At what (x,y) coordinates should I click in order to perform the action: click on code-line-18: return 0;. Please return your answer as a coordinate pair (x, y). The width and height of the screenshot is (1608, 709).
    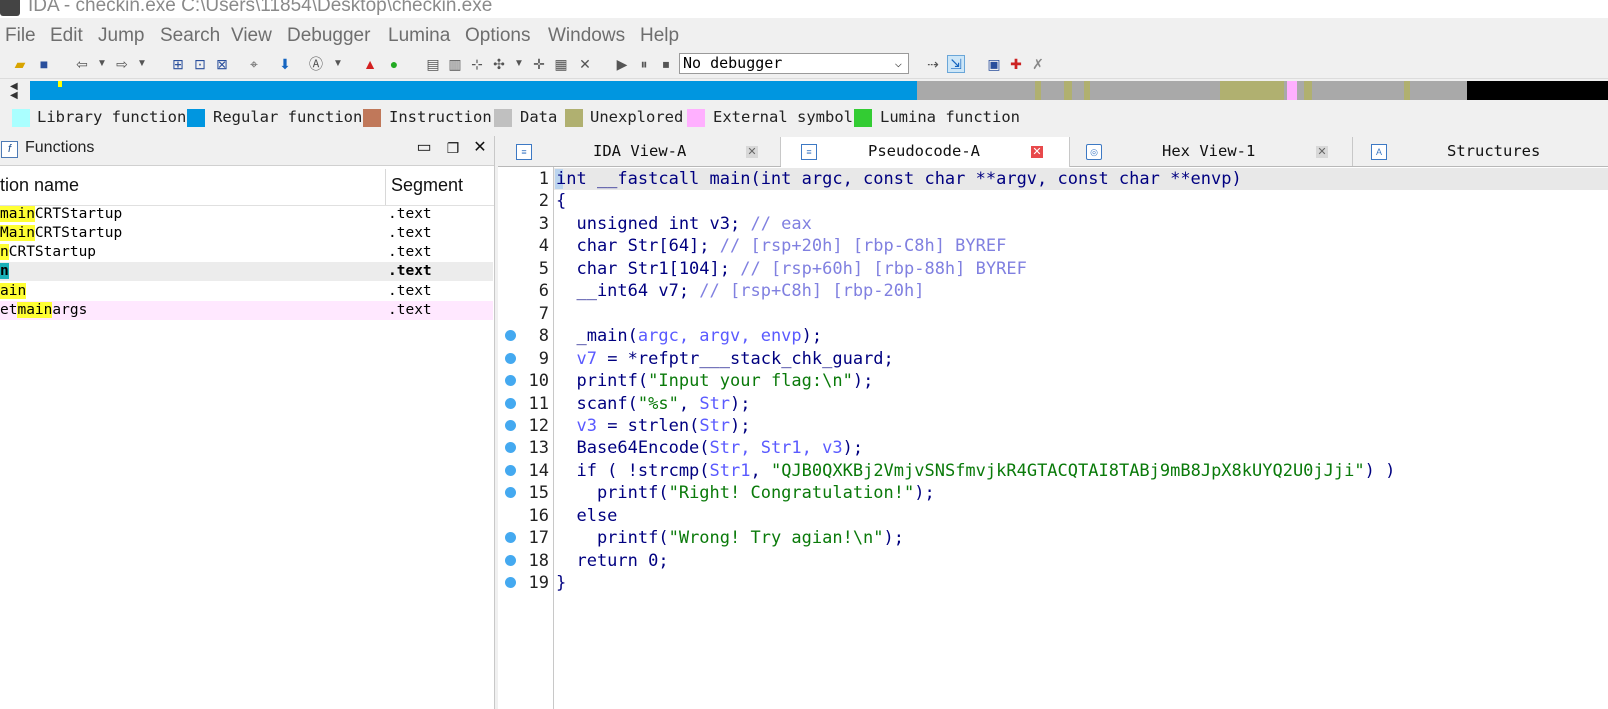
    Looking at the image, I should click on (612, 561).